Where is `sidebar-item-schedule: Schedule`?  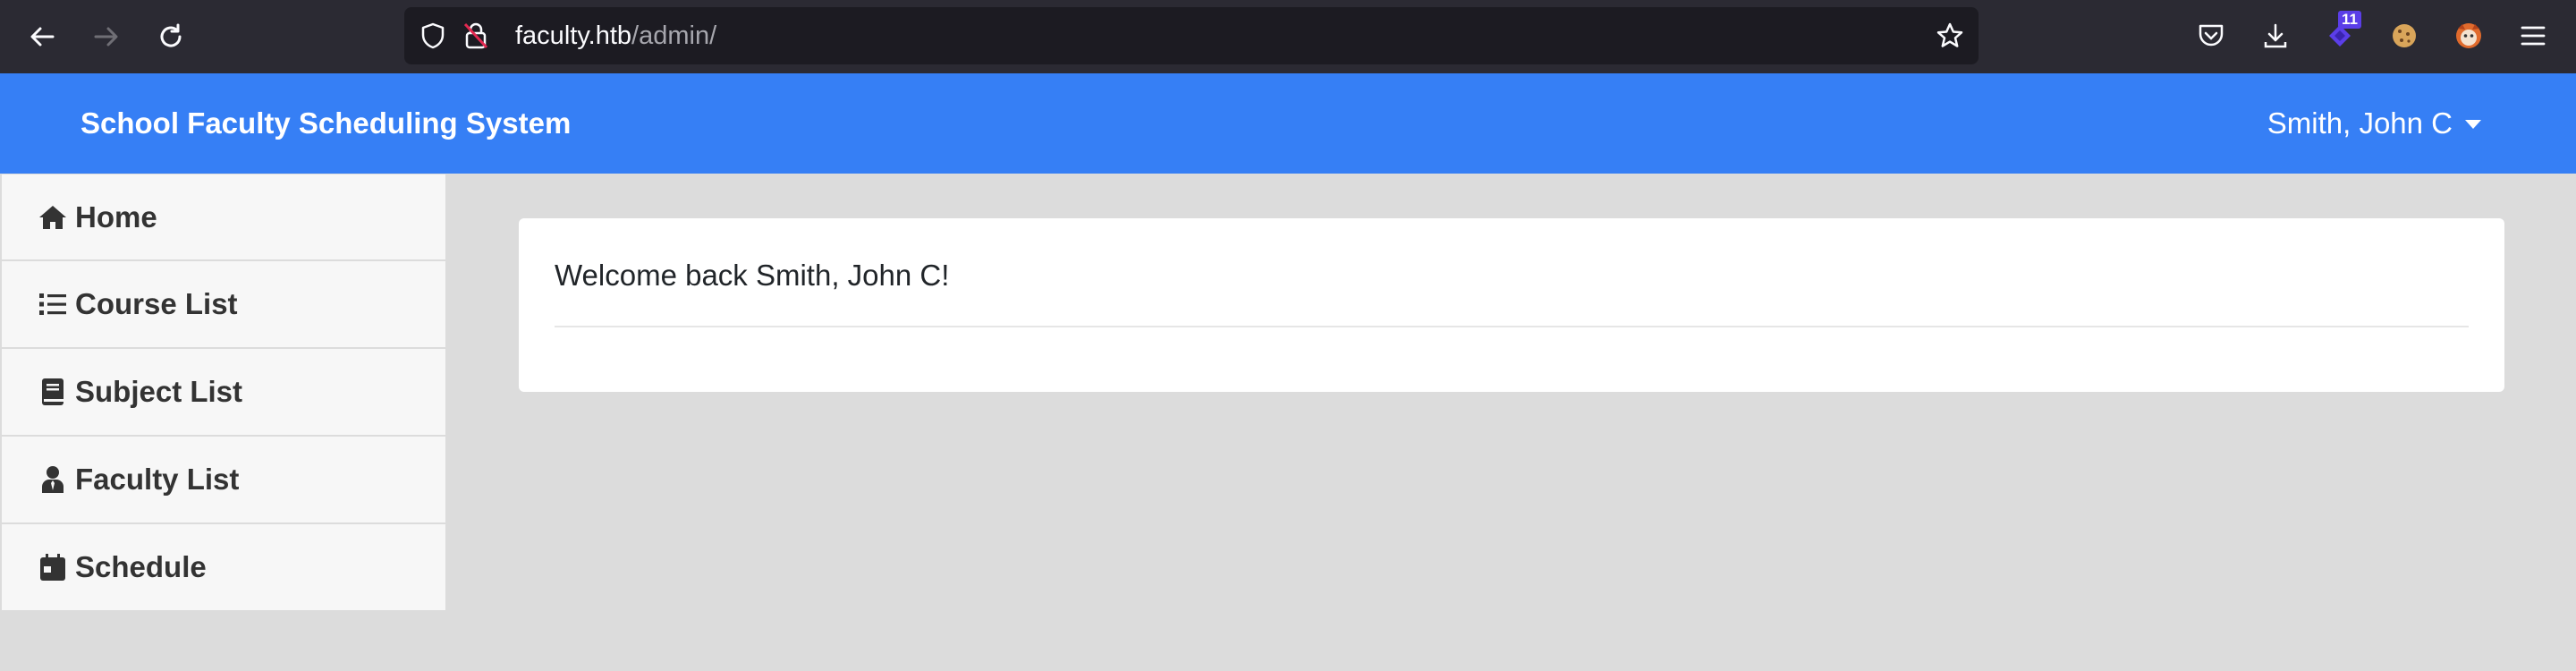
sidebar-item-schedule: Schedule is located at coordinates (223, 568).